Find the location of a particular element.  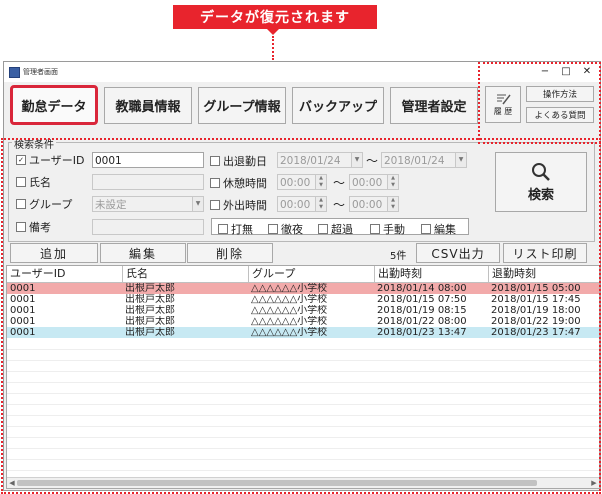

history-button: 履 歴 is located at coordinates (503, 104).